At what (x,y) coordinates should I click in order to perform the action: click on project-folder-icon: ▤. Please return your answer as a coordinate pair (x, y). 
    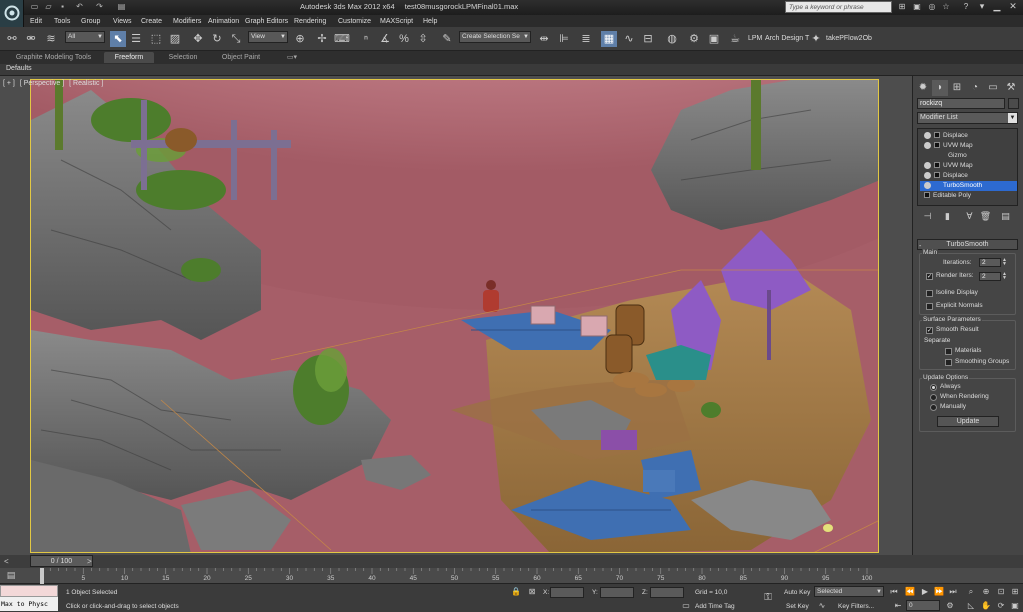
    Looking at the image, I should click on (121, 7).